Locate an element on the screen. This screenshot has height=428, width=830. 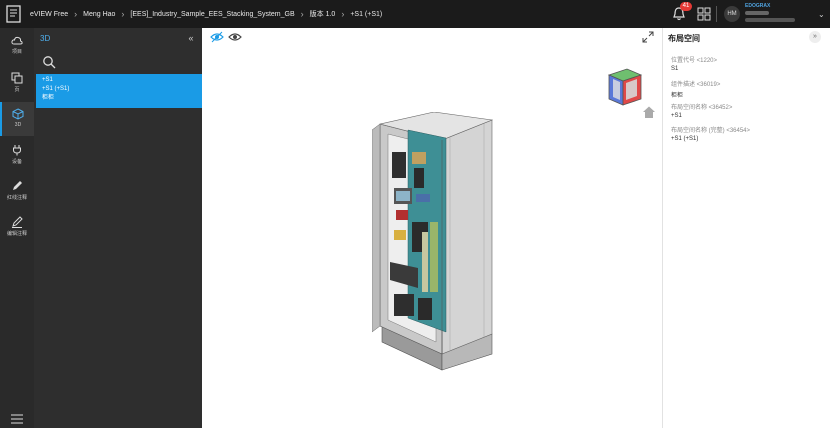
rail-item-edit-notes: 编辑注释 is located at coordinates (17, 227).